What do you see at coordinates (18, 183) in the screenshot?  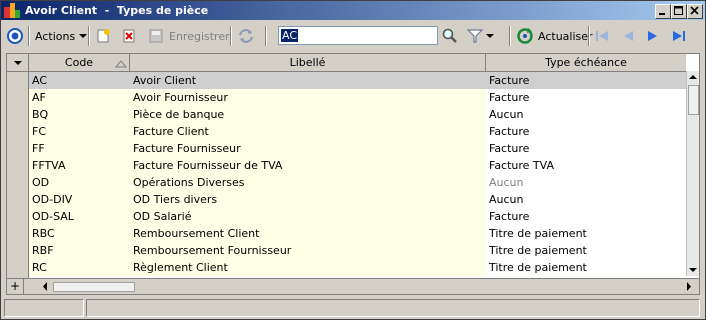 I see `row-selector-column` at bounding box center [18, 183].